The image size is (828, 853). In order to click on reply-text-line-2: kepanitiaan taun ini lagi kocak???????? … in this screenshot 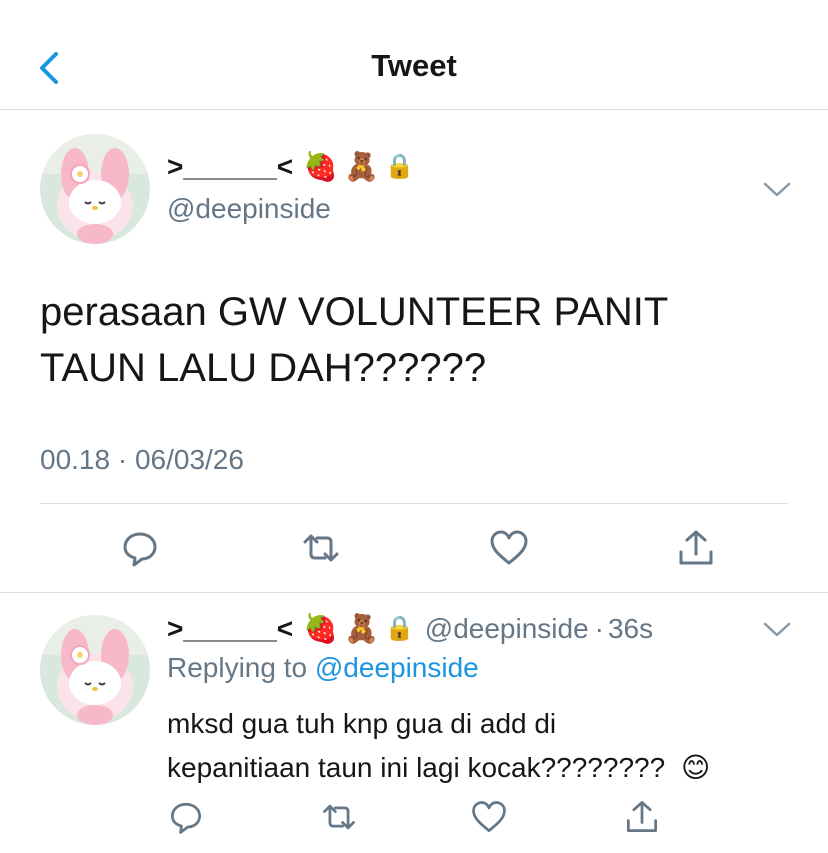, I will do `click(487, 768)`.